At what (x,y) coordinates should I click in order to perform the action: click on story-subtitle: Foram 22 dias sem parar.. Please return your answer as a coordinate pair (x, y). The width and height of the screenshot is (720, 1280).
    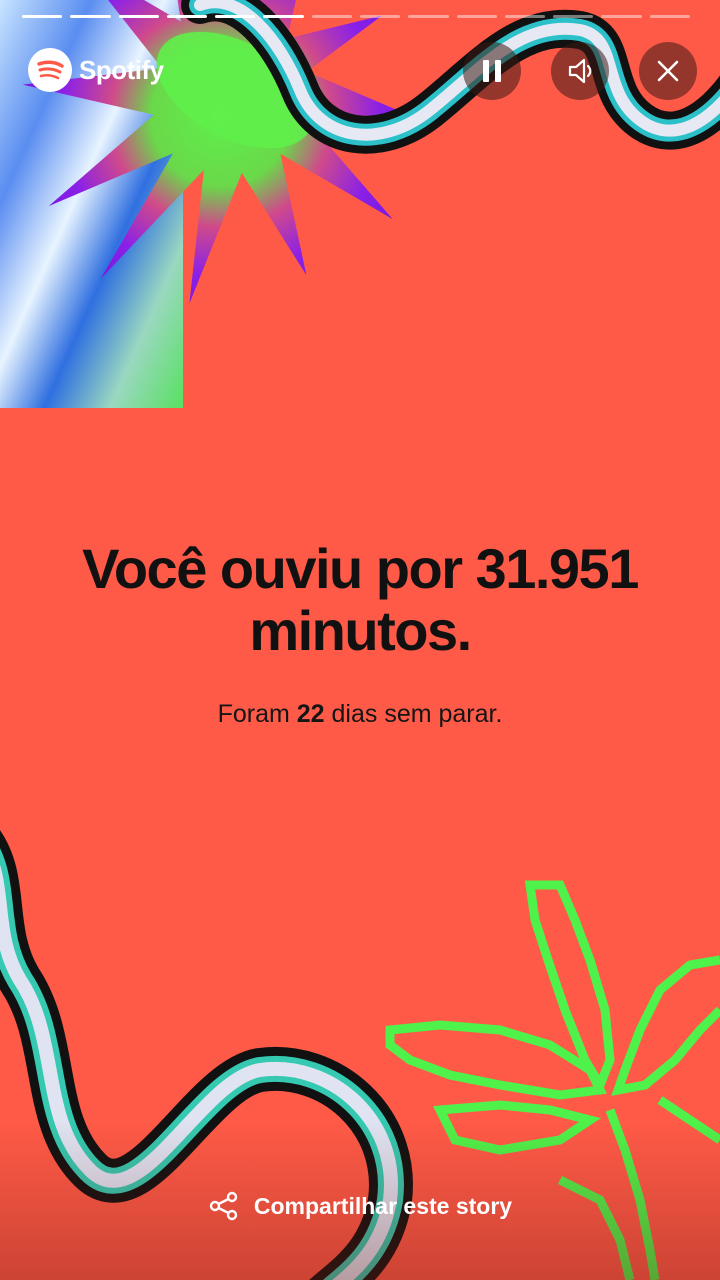
    Looking at the image, I should click on (360, 714).